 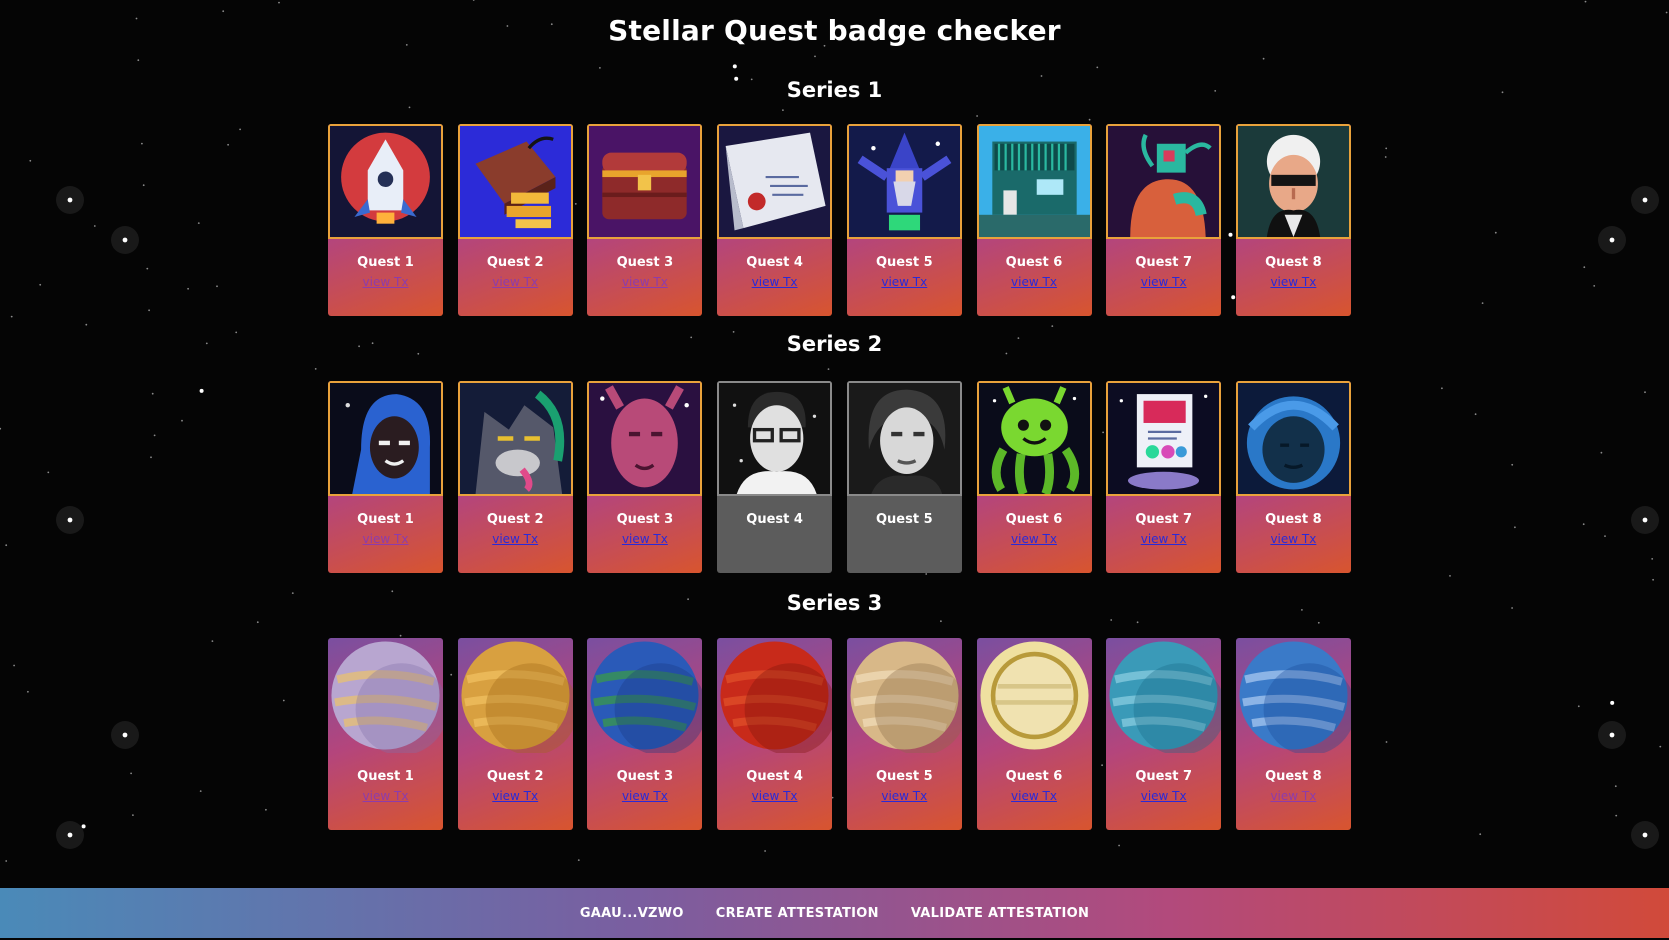 I want to click on scroll-icon, so click(x=775, y=181).